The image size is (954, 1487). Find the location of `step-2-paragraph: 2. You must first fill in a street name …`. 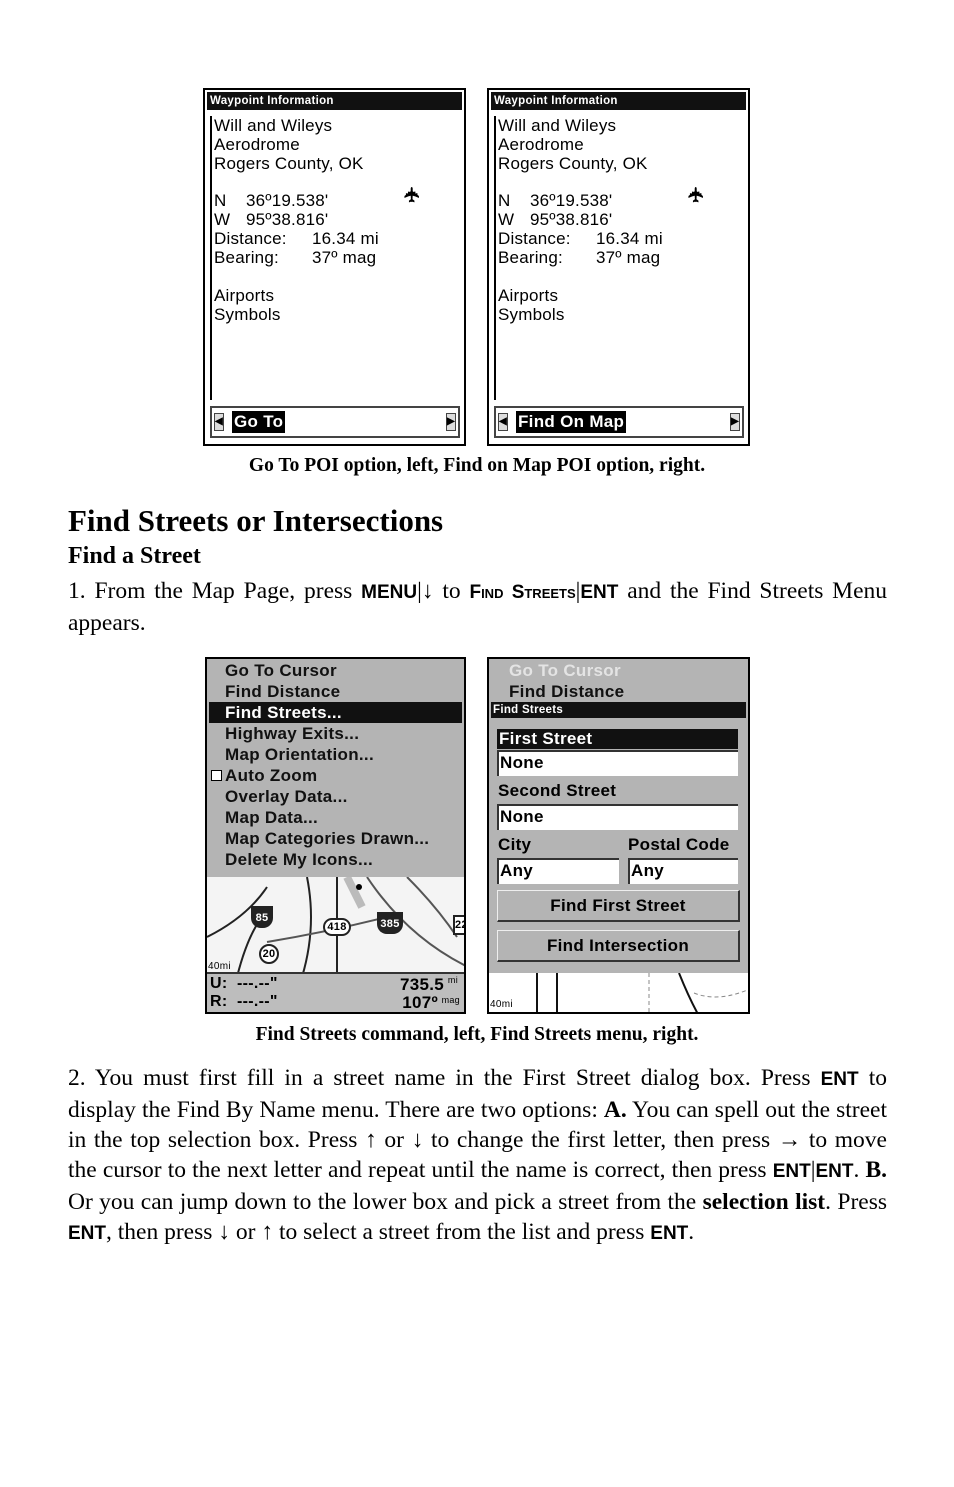

step-2-paragraph: 2. You must first fill in a street name … is located at coordinates (477, 1156).